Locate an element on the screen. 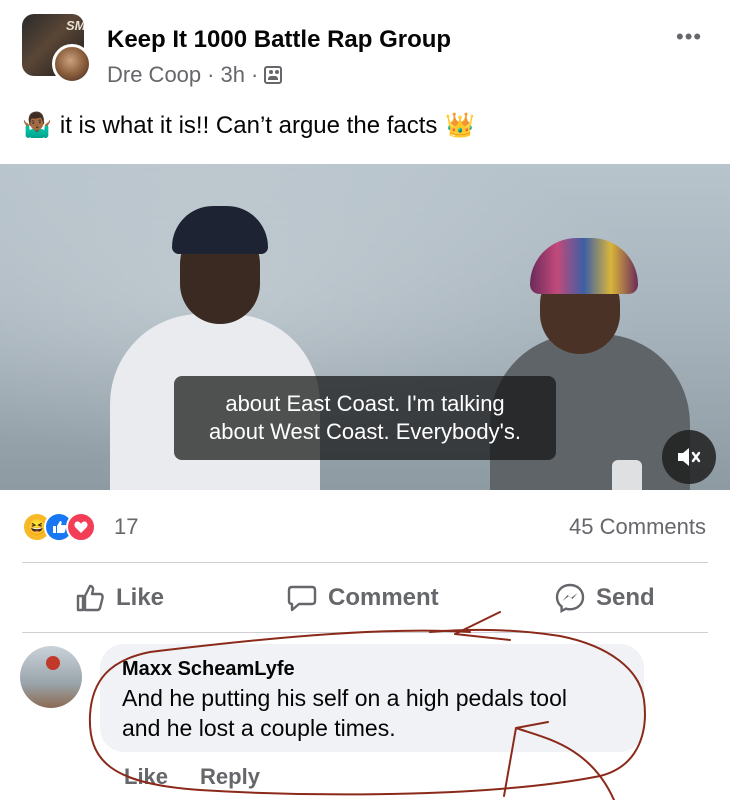 This screenshot has height=800, width=730. commenter-name-link: Maxx ScheamLyfe is located at coordinates (372, 669).